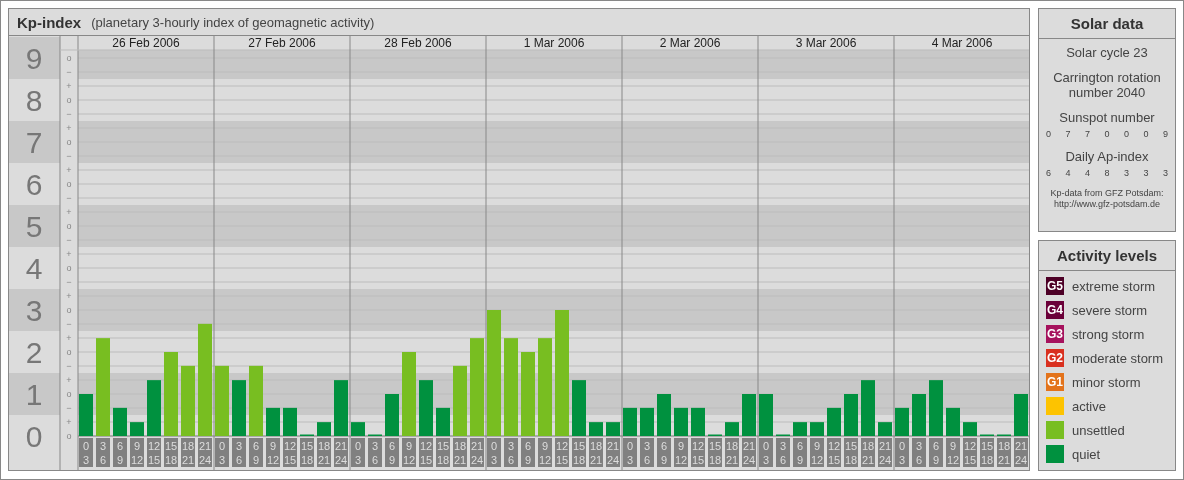  What do you see at coordinates (1055, 310) in the screenshot?
I see `level-swatch: G4` at bounding box center [1055, 310].